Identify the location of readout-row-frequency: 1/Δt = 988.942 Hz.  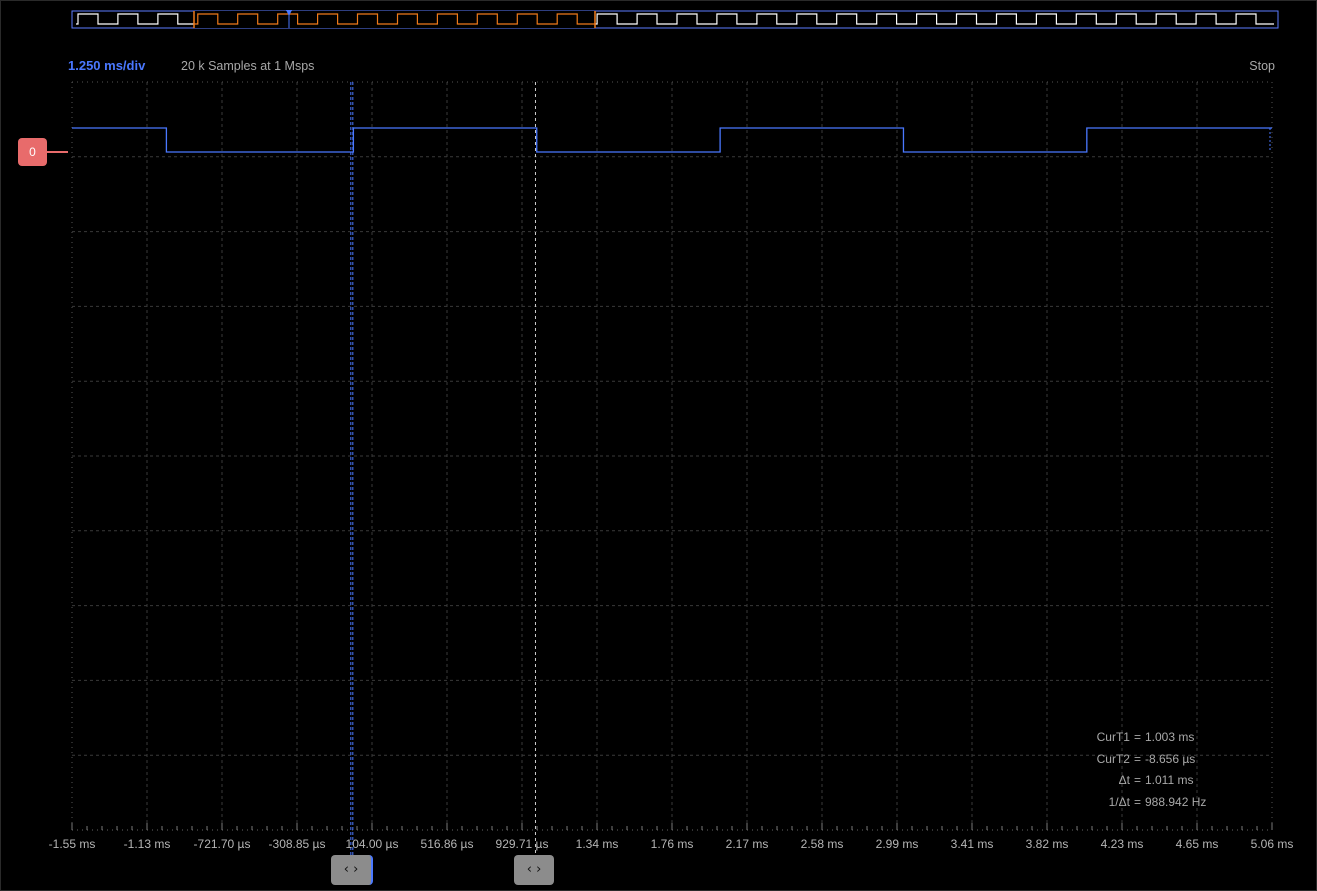
(1164, 803).